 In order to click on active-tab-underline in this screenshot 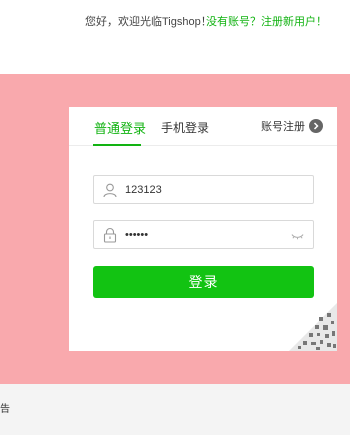, I will do `click(117, 145)`.